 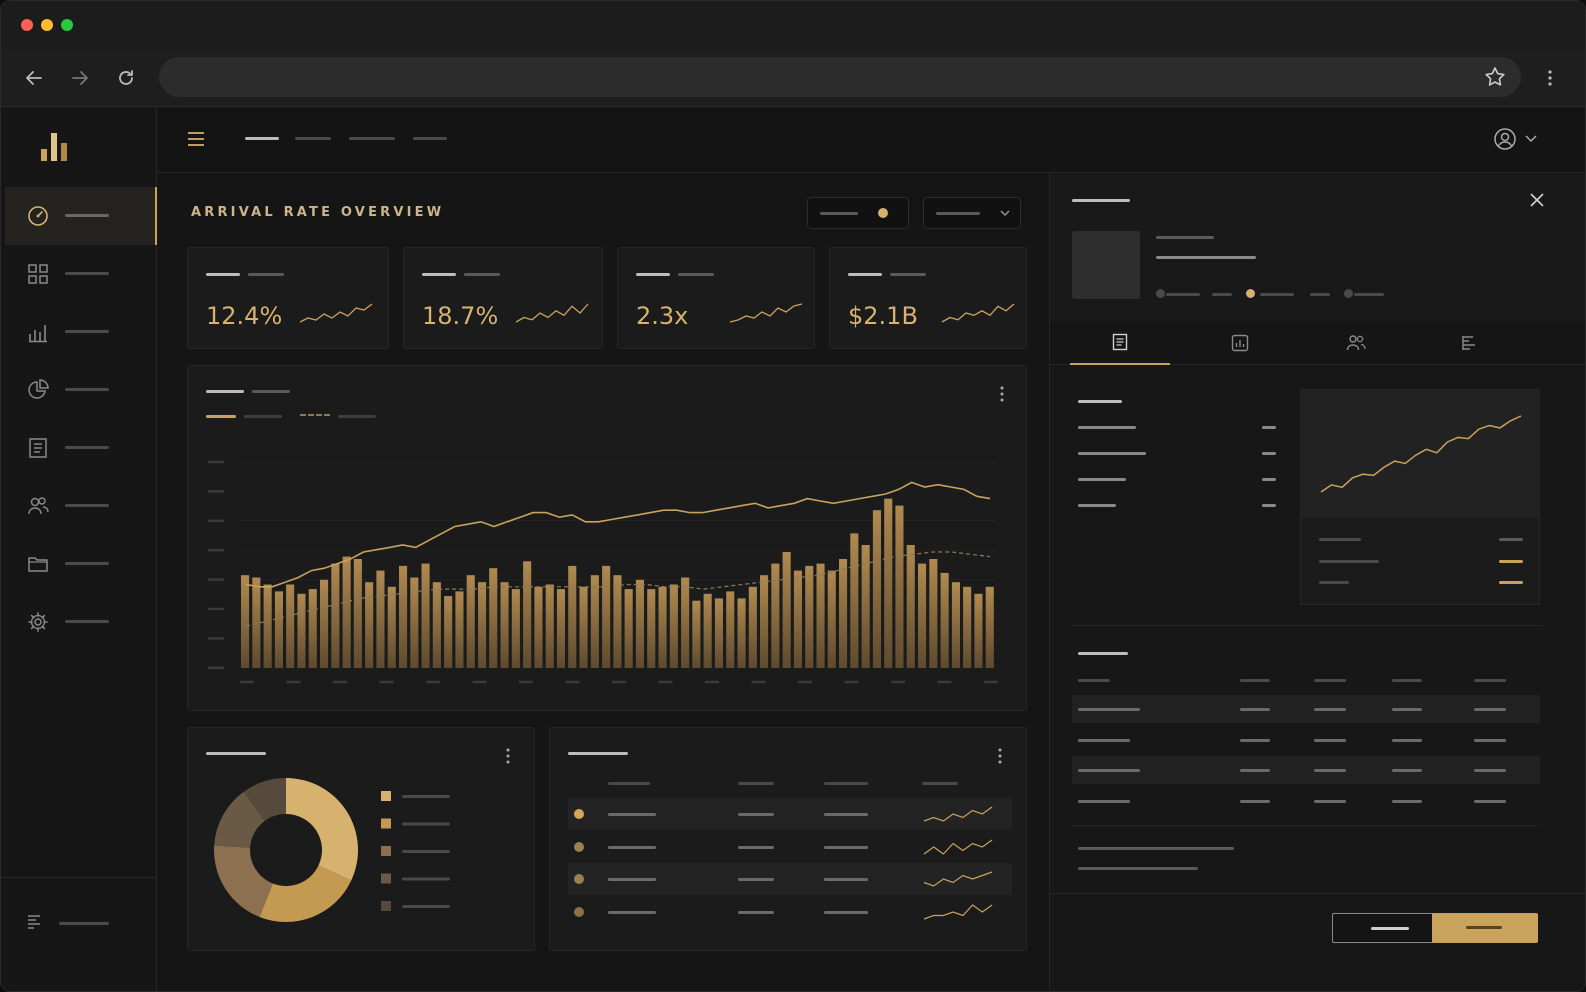 What do you see at coordinates (262, 138) in the screenshot?
I see `header-nav-item-active` at bounding box center [262, 138].